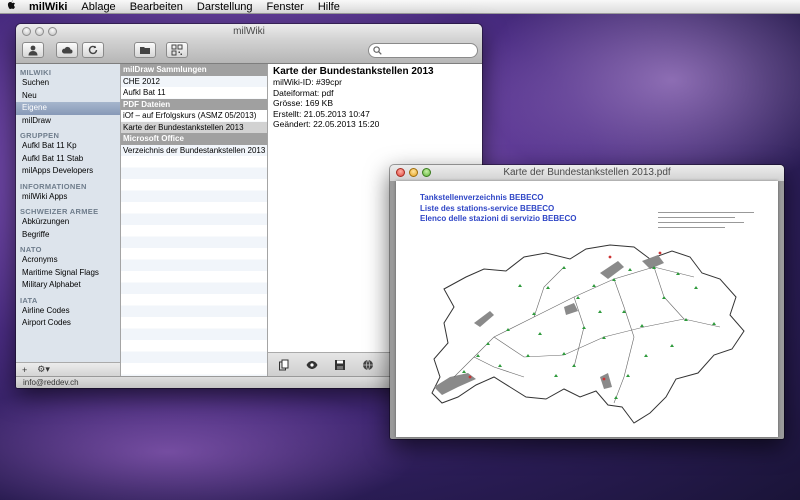 The width and height of the screenshot is (800, 500). I want to click on sidebar-header: IATA, so click(29, 300).